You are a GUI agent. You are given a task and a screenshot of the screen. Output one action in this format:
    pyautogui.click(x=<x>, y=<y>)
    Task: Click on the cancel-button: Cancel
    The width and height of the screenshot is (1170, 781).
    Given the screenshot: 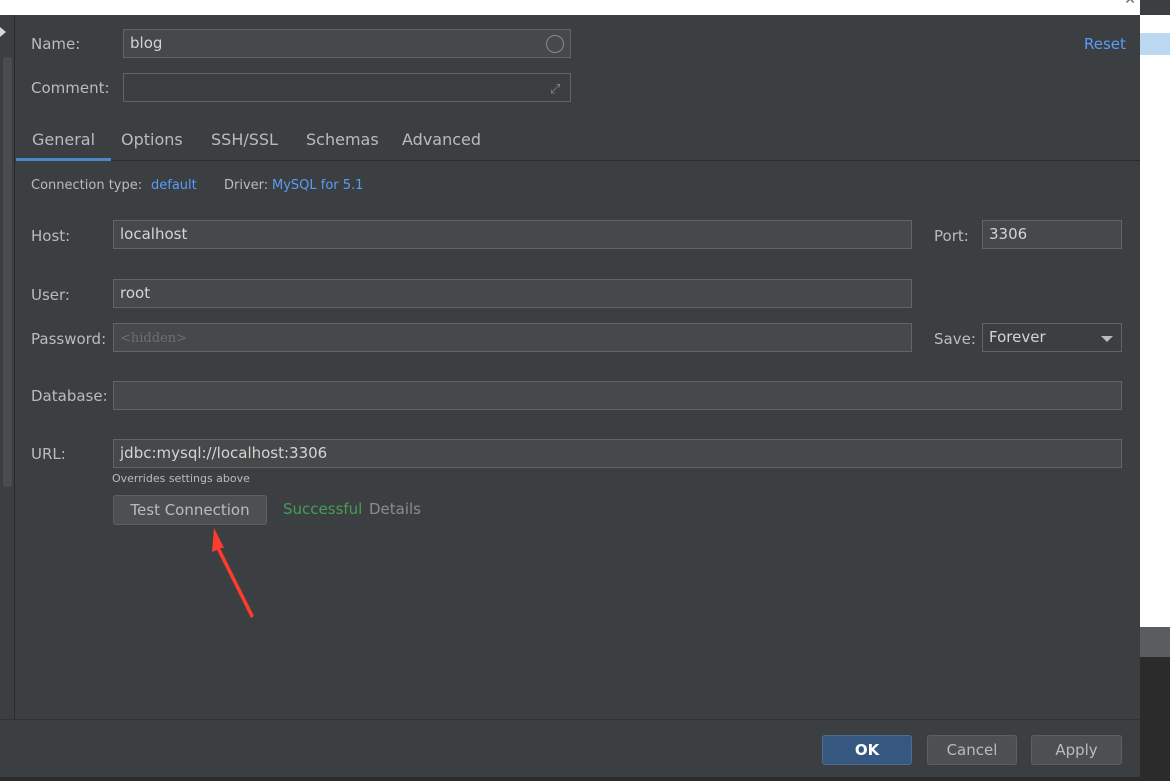 What is the action you would take?
    pyautogui.click(x=972, y=750)
    